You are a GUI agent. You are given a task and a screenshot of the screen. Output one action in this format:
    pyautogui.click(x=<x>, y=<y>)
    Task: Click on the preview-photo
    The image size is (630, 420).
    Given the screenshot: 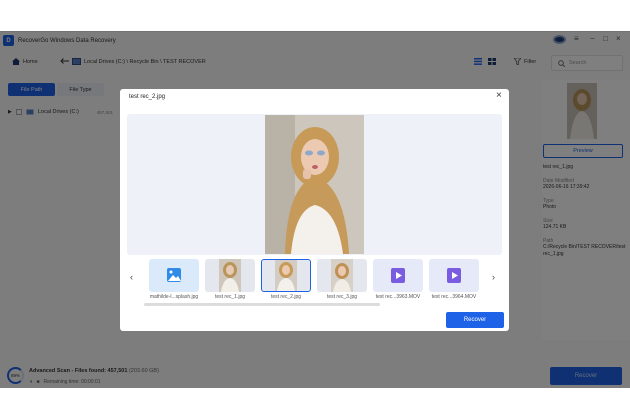 What is the action you would take?
    pyautogui.click(x=314, y=184)
    